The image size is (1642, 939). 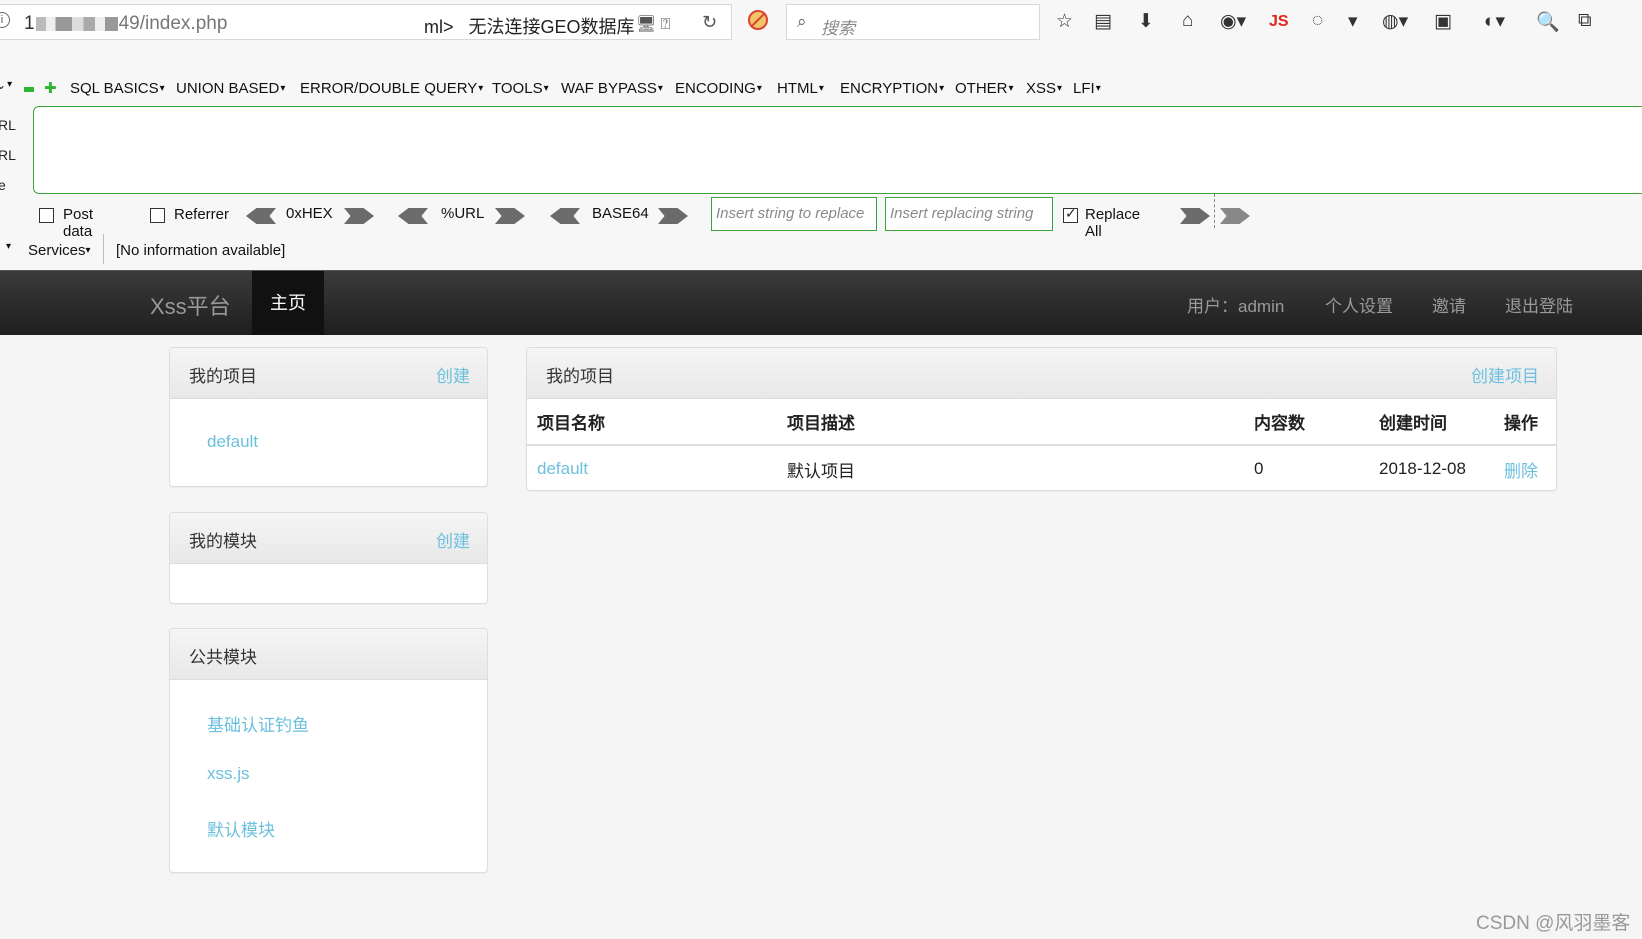 What do you see at coordinates (241, 828) in the screenshot?
I see `module-link-default: 默认模块` at bounding box center [241, 828].